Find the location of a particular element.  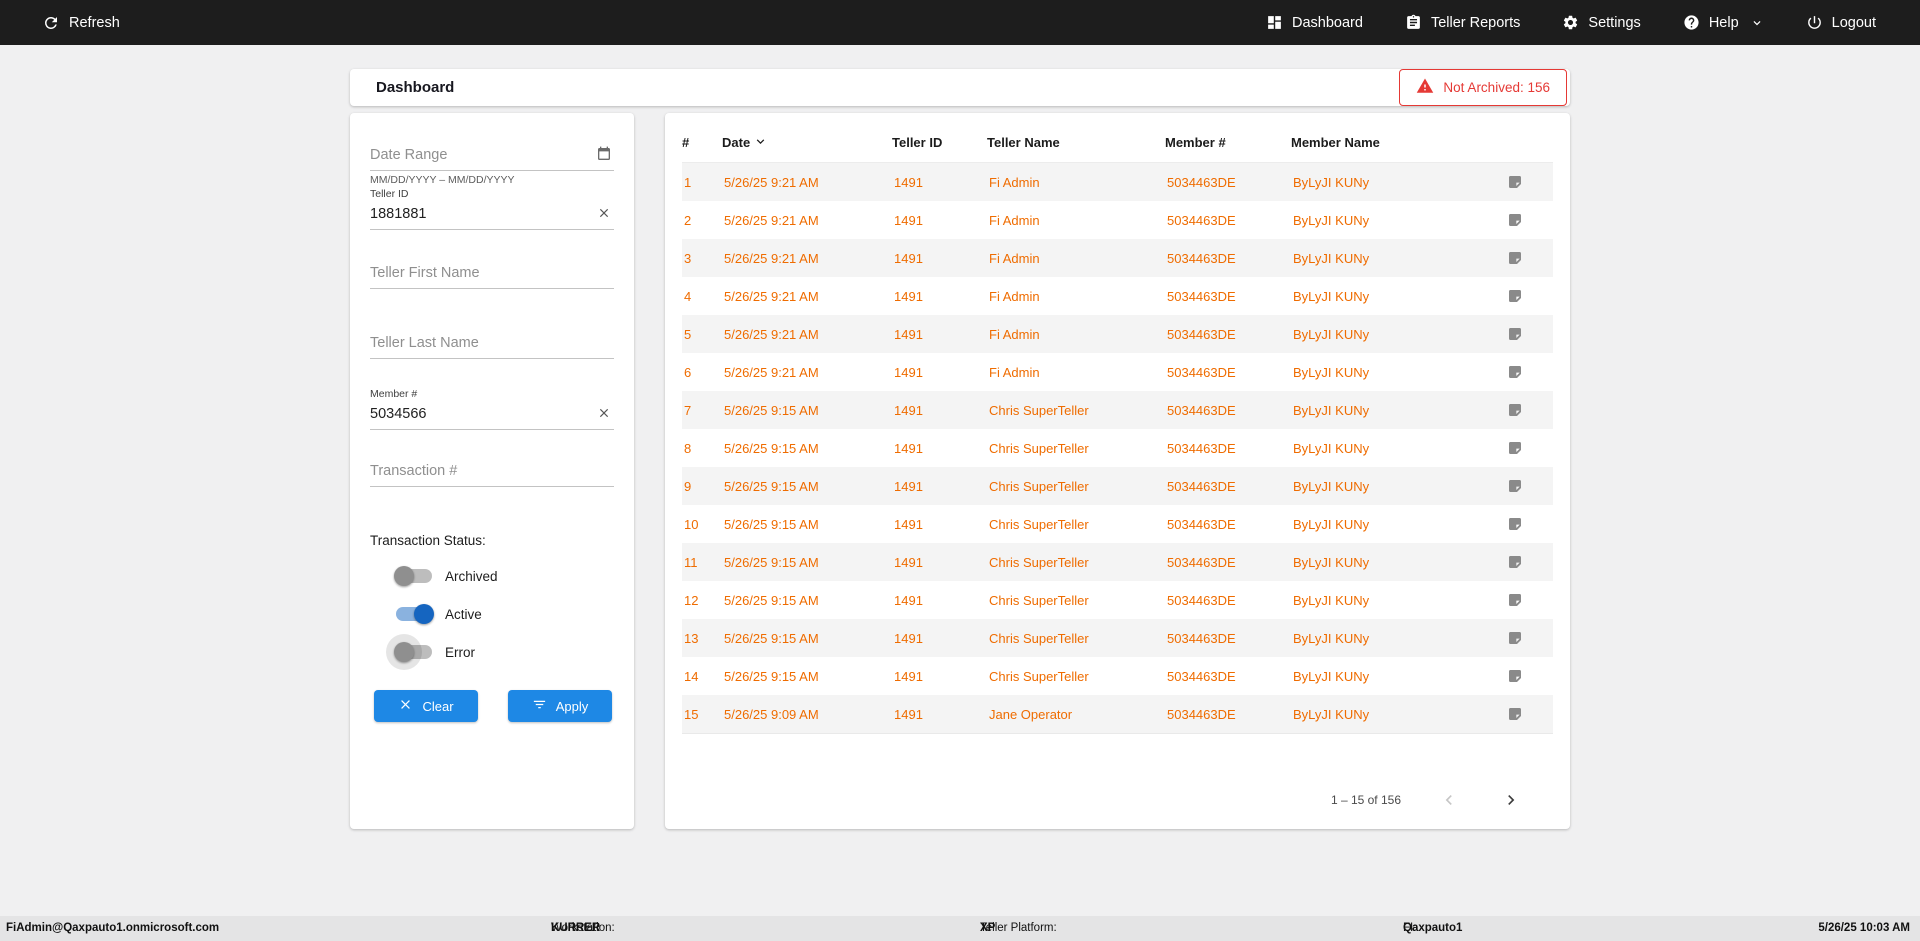

clear-button: Clear is located at coordinates (426, 706).